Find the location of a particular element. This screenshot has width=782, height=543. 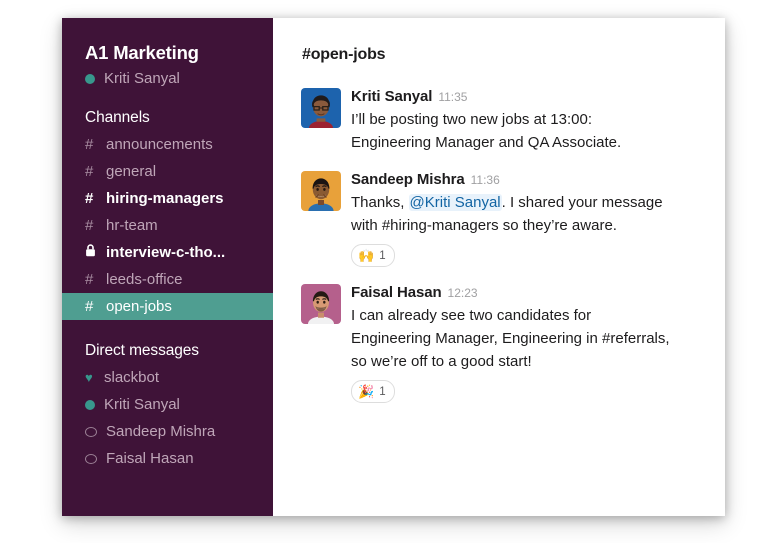

message-timestamp: 12:23 is located at coordinates (462, 293).